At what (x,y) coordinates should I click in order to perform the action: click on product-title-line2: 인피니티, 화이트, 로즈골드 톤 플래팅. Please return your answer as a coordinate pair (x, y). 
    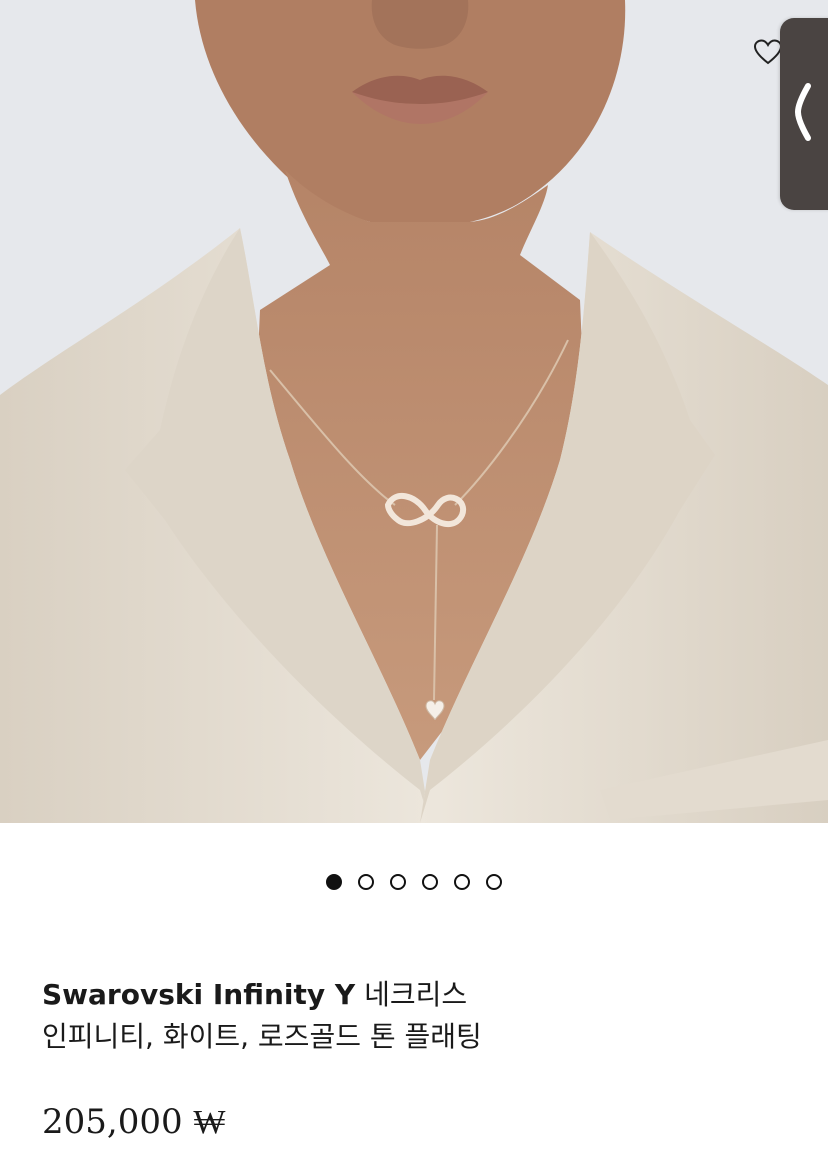
    Looking at the image, I should click on (262, 1036).